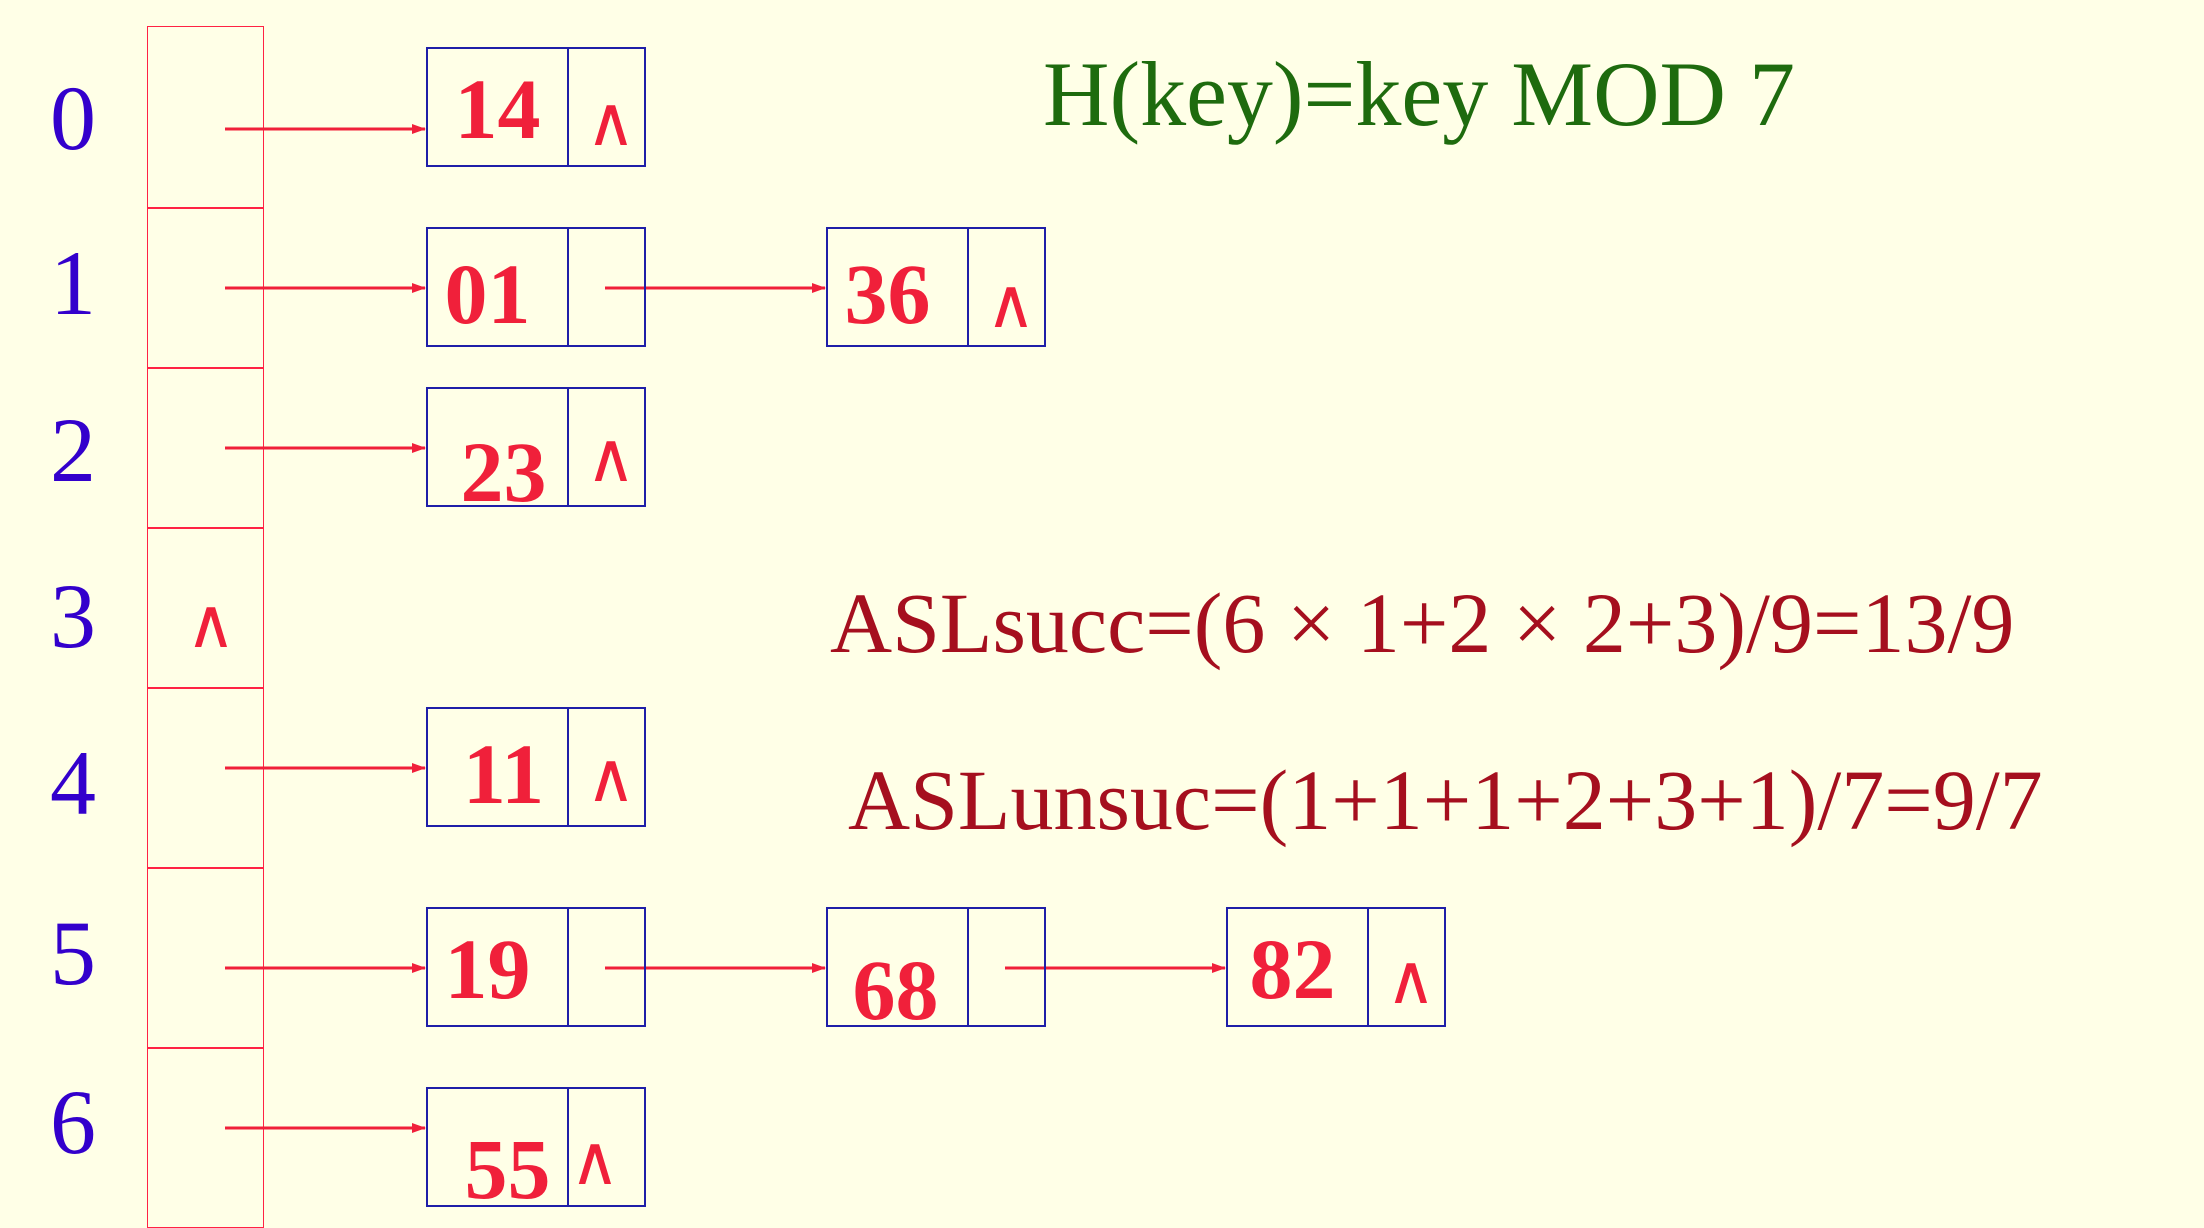 This screenshot has height=1228, width=2204. I want to click on list-node: 11 ∧, so click(536, 767).